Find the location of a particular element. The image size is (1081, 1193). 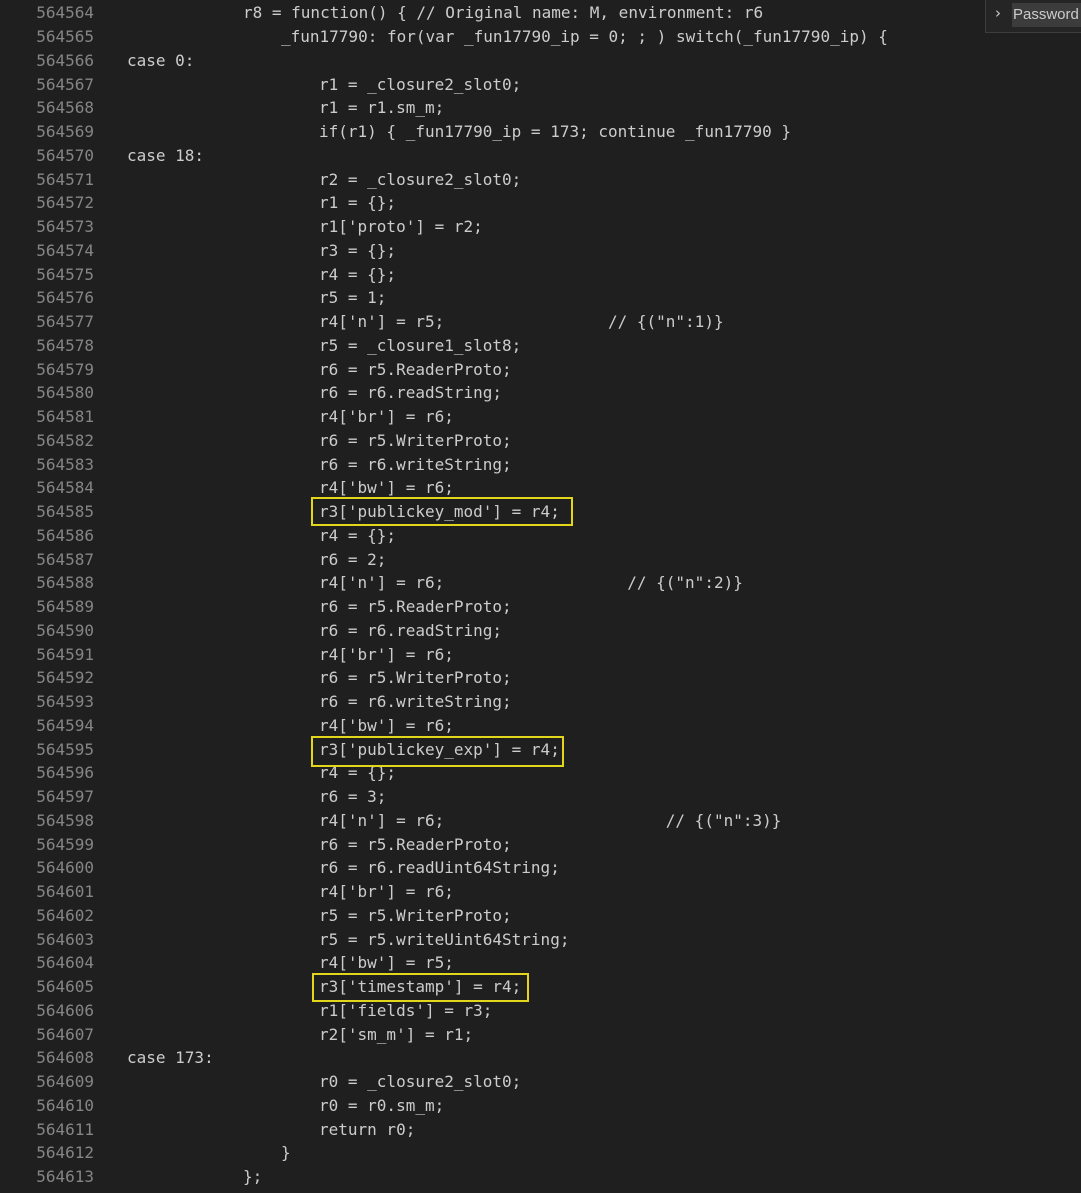

line-text: r1 = {}; is located at coordinates (357, 203).